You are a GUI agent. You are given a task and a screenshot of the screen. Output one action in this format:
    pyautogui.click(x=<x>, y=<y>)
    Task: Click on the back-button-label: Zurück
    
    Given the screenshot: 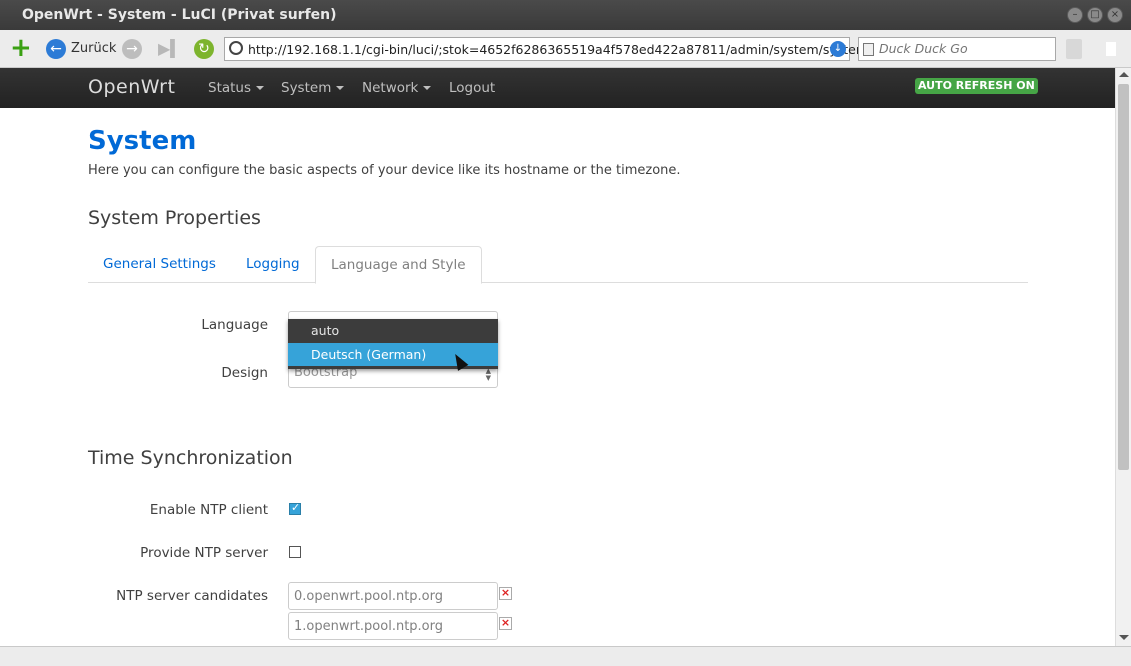 What is the action you would take?
    pyautogui.click(x=93, y=48)
    